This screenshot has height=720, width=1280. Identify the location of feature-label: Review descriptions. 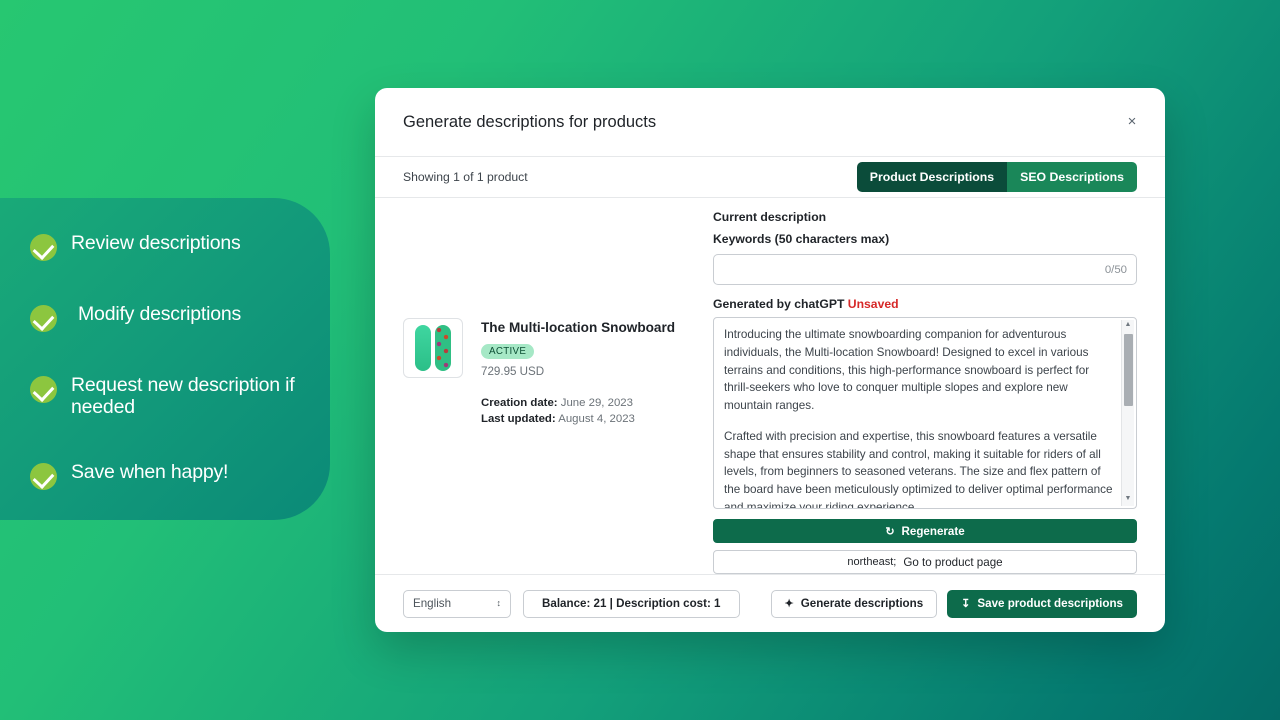
(156, 243).